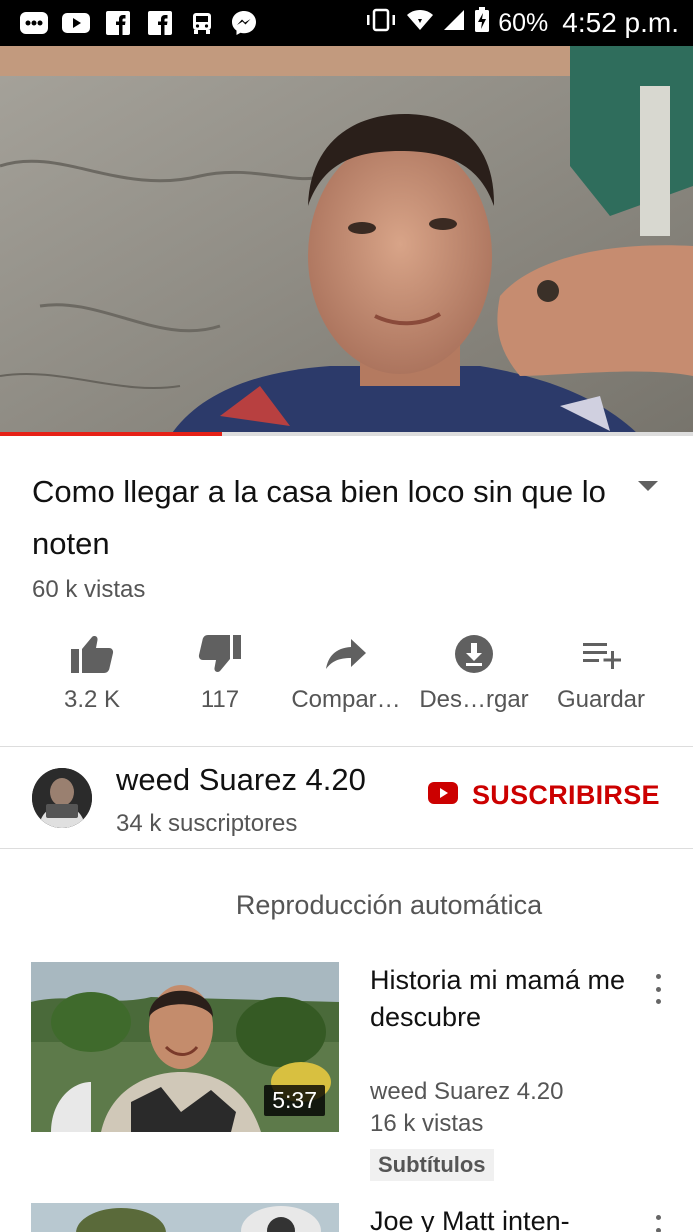 This screenshot has width=693, height=1232. What do you see at coordinates (523, 22) in the screenshot?
I see `battery-percent: 60%` at bounding box center [523, 22].